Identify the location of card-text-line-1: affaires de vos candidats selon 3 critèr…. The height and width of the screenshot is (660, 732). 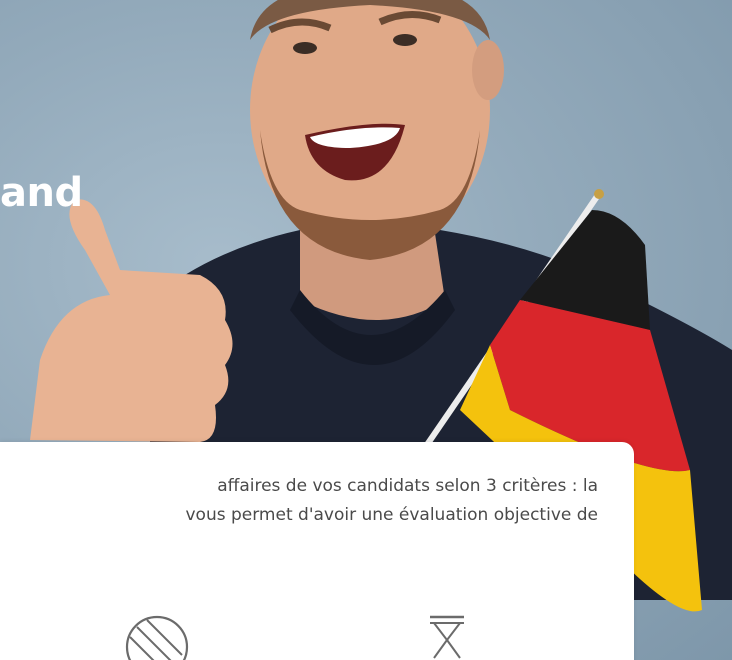
(407, 486).